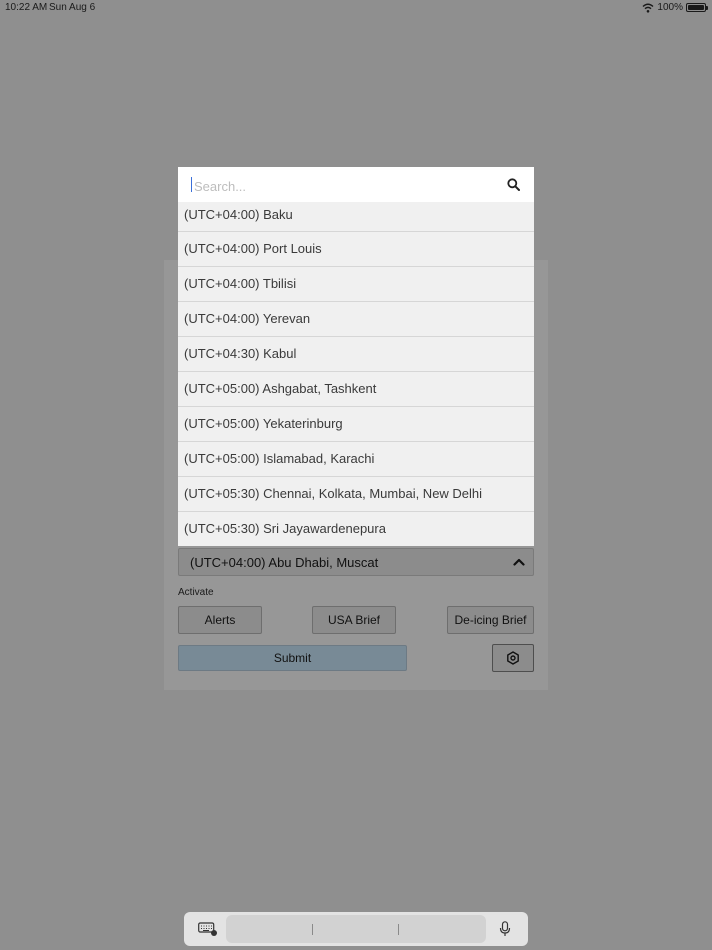  Describe the element at coordinates (356, 459) in the screenshot. I see `timezone-option: (UTC+05:00) Islamabad, Karachi` at that location.